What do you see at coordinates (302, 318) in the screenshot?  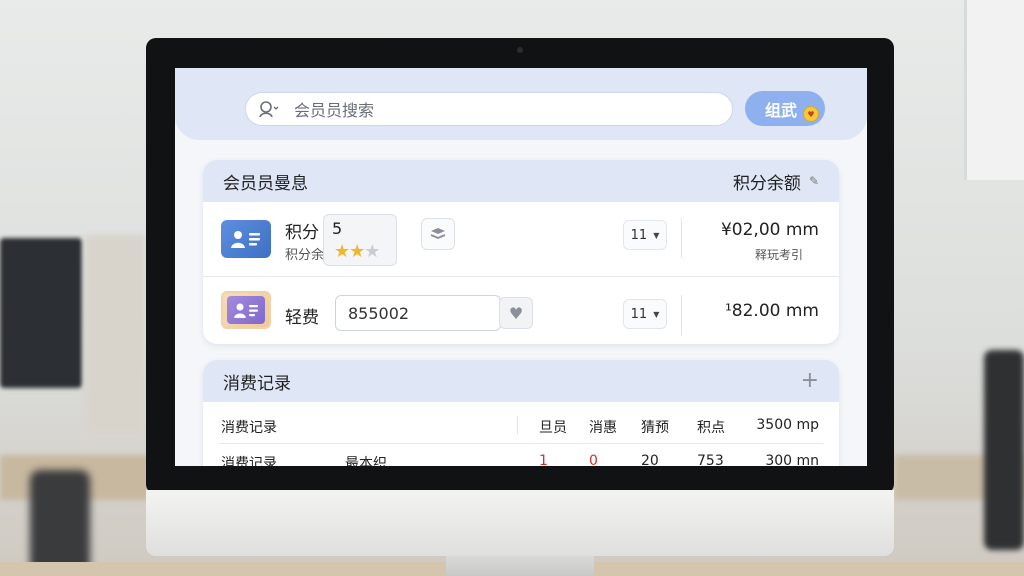 I see `row-label: 轻费` at bounding box center [302, 318].